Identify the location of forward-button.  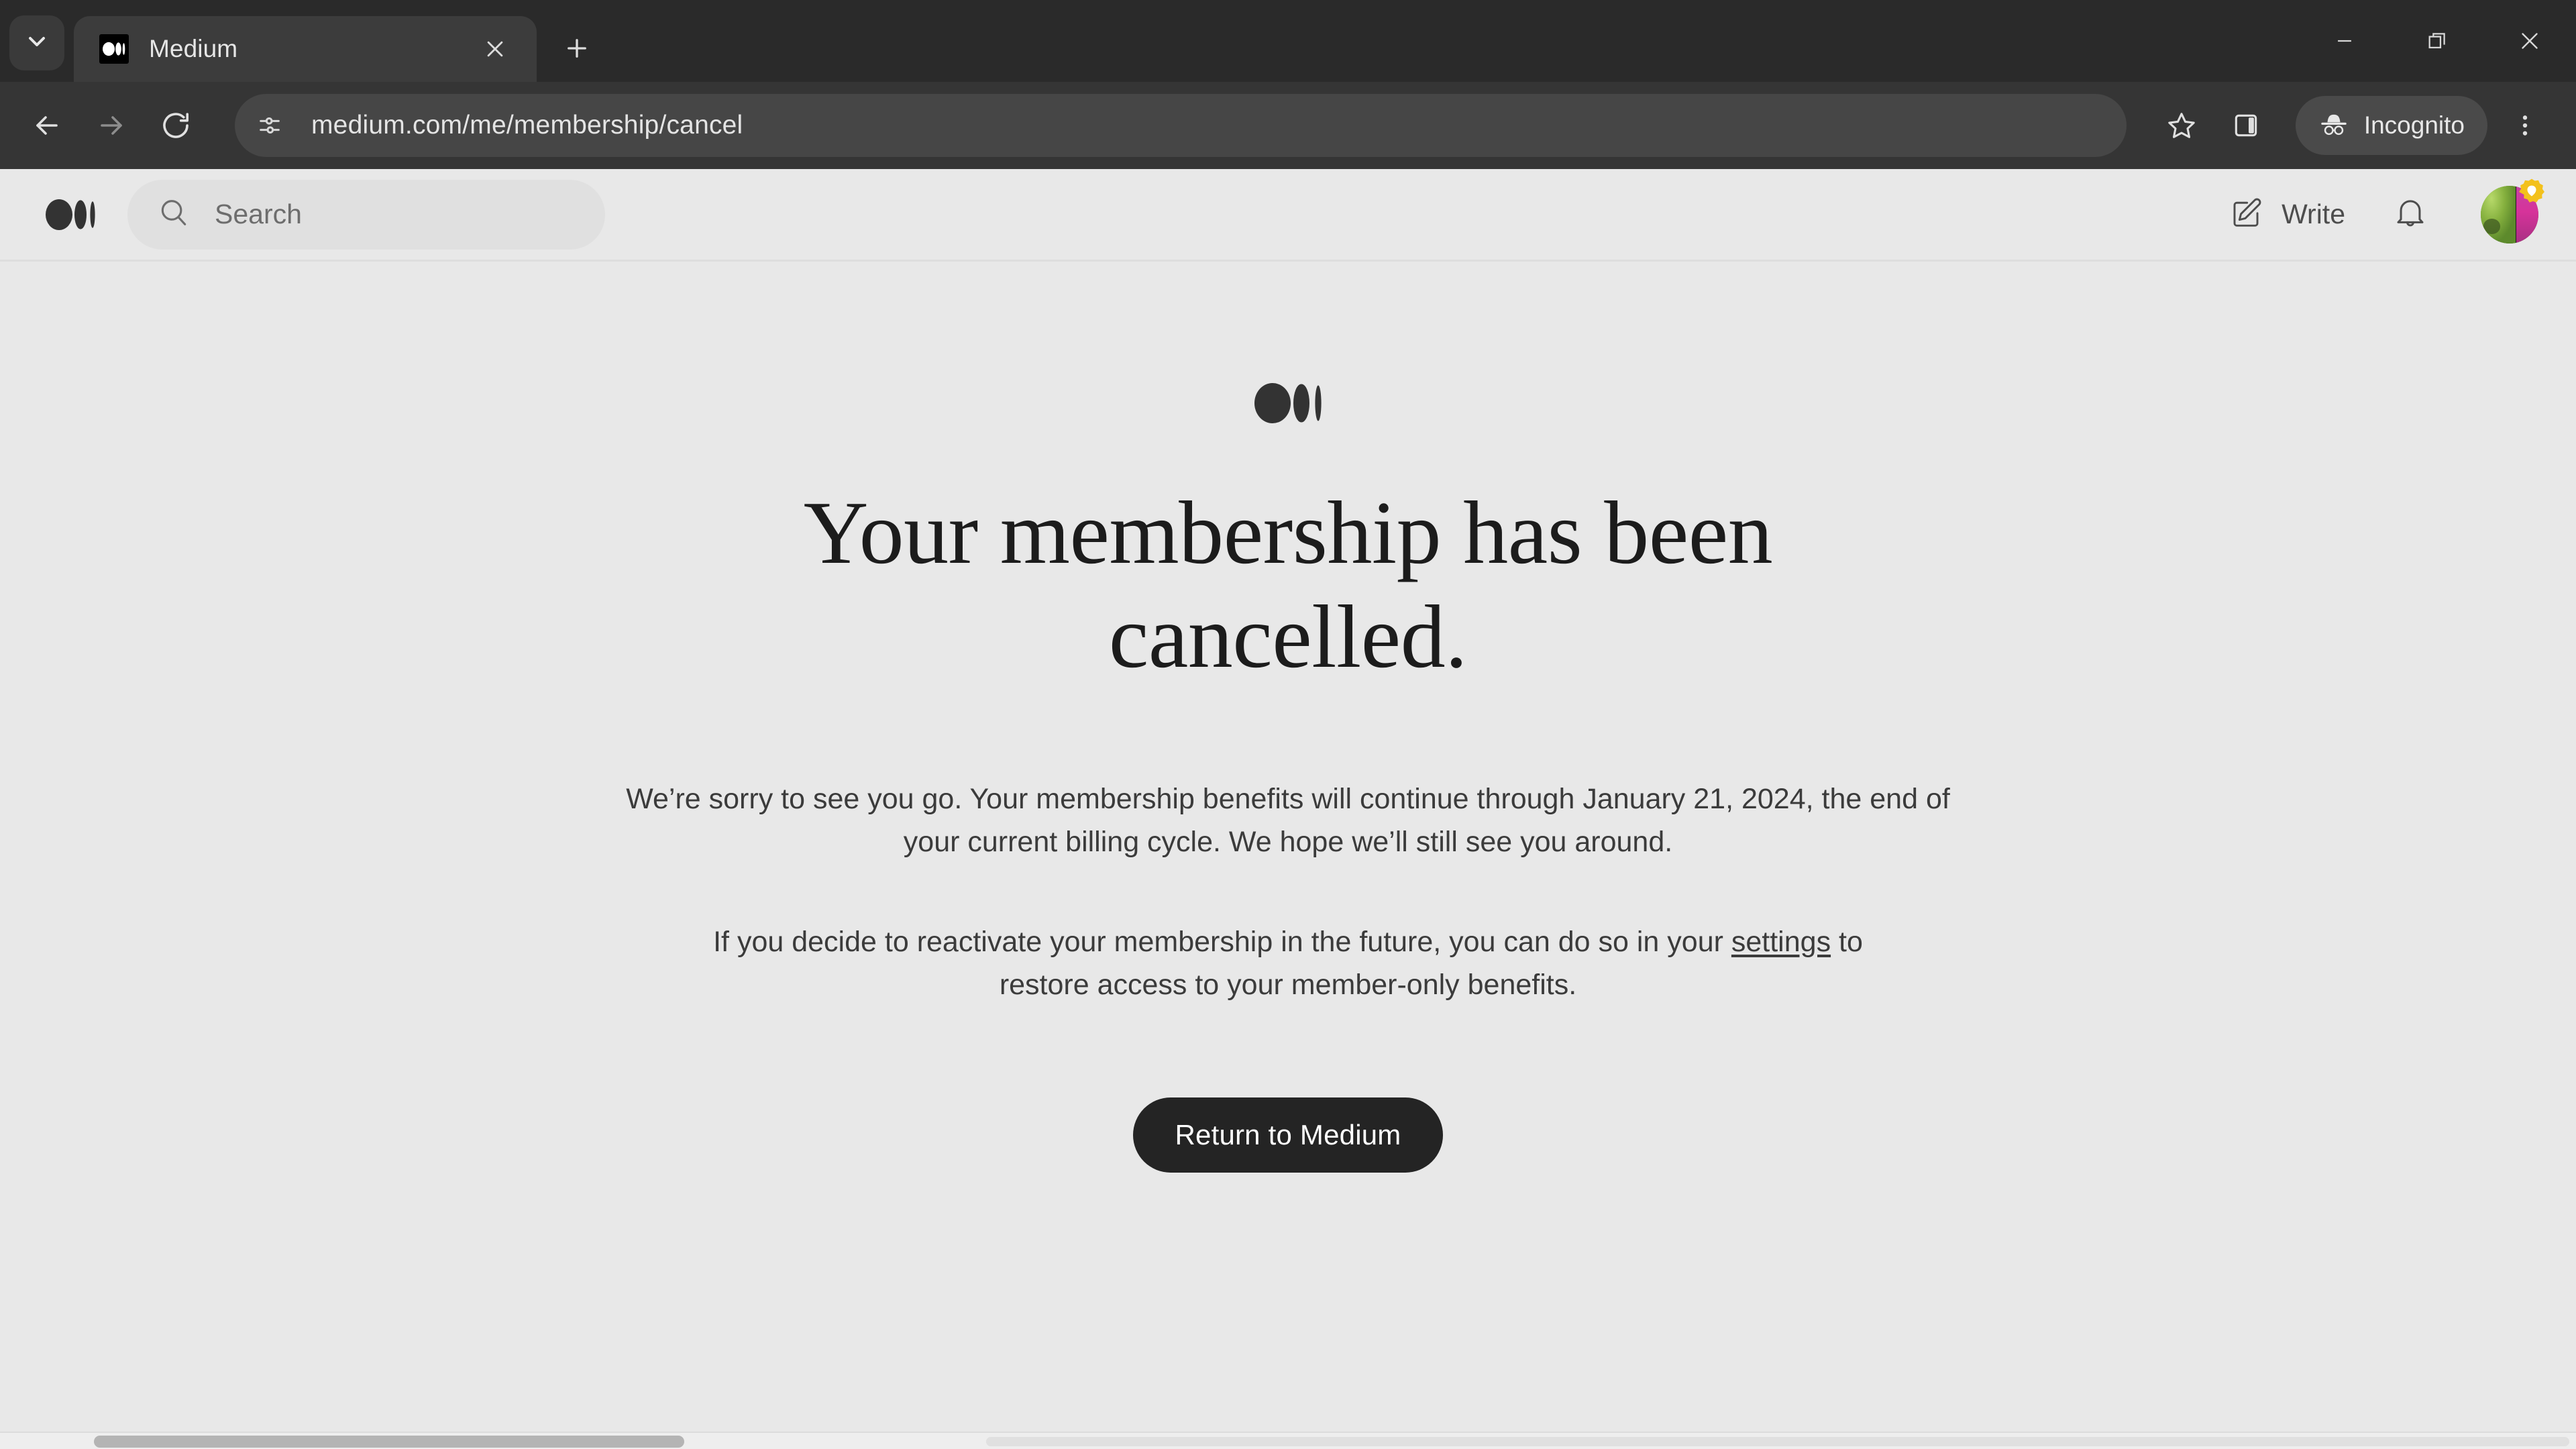
(111, 125).